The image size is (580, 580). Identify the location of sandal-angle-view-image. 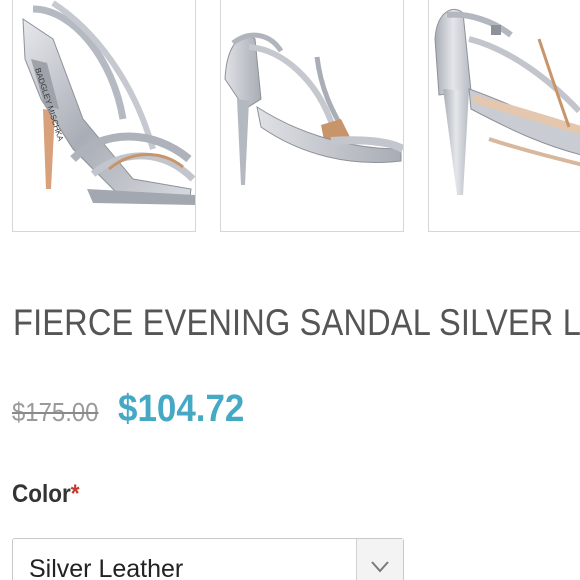
(313, 108).